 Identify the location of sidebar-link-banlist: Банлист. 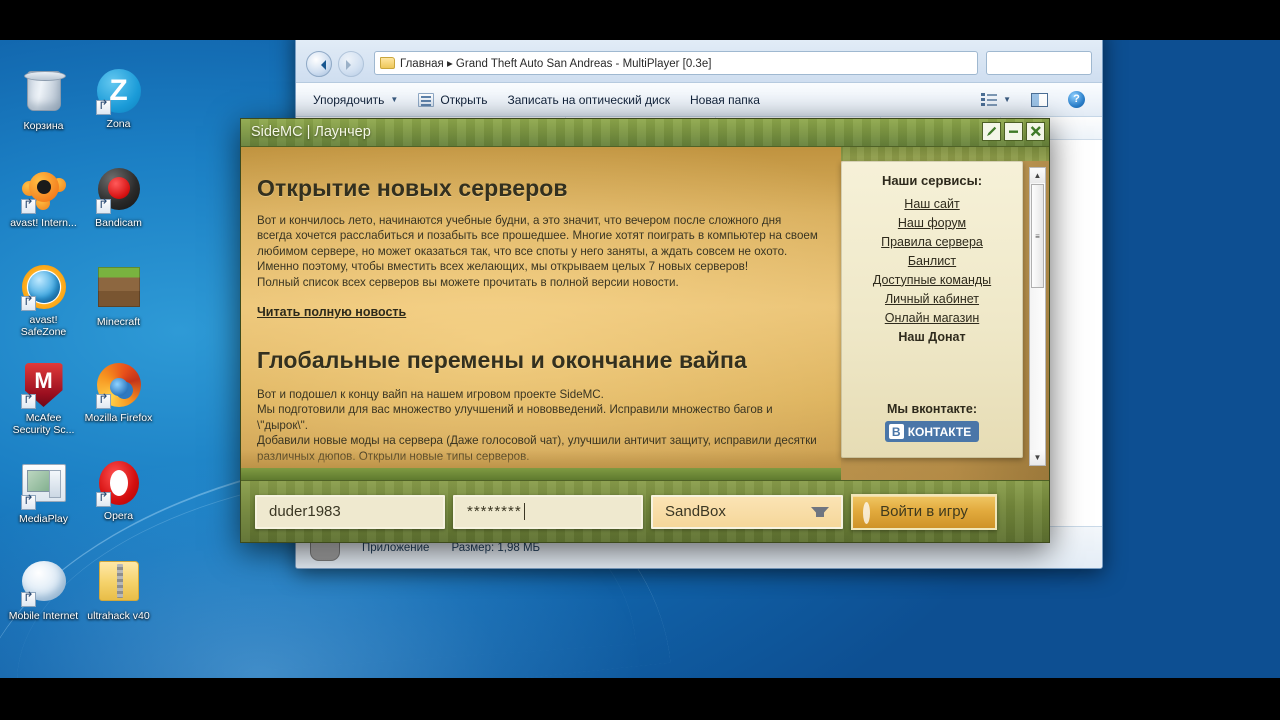
(932, 261).